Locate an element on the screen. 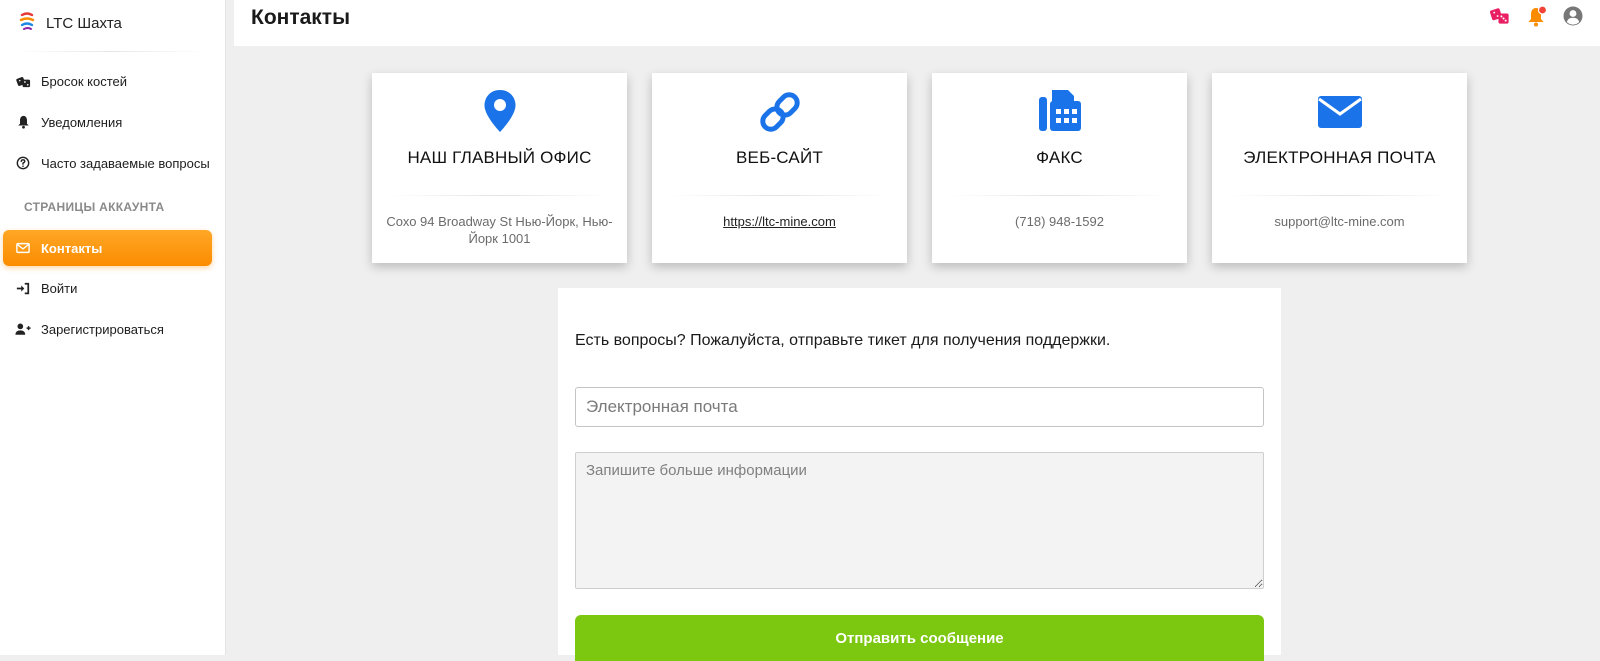 The height and width of the screenshot is (661, 1600). website-link: https://ltc-mine.com is located at coordinates (779, 221).